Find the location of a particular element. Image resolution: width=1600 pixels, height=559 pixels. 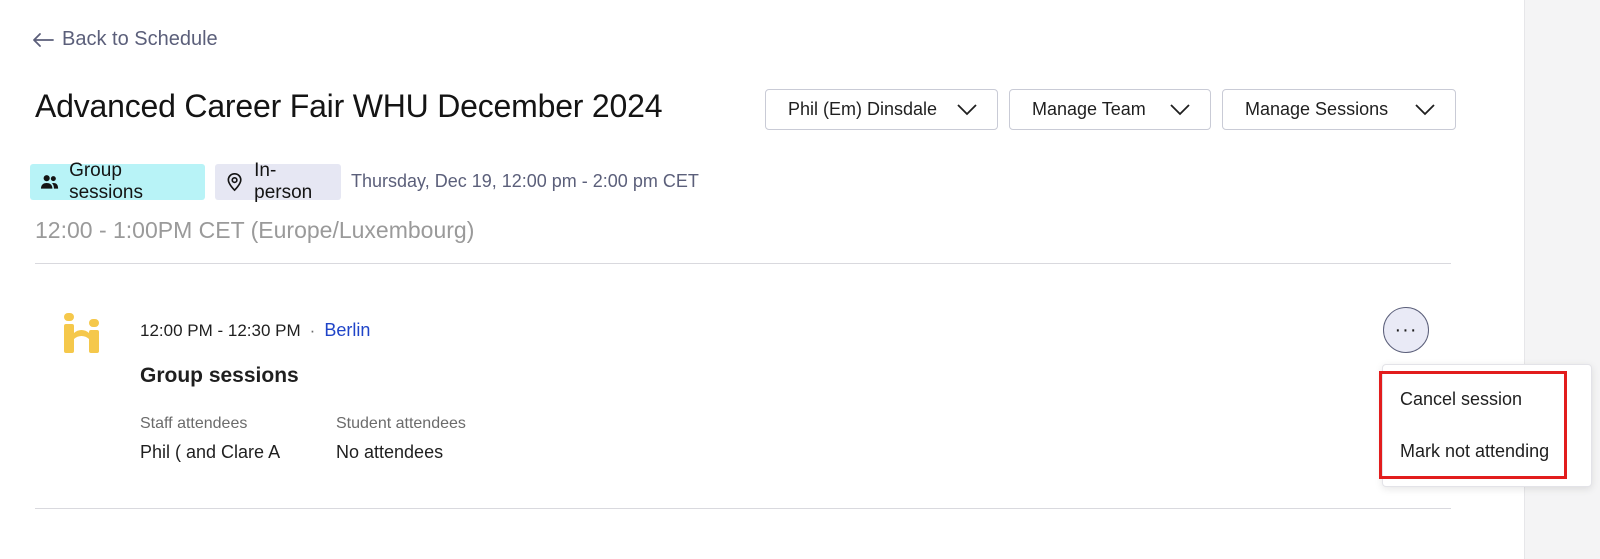

back-to-schedule-link: Back to Schedule is located at coordinates (125, 39).